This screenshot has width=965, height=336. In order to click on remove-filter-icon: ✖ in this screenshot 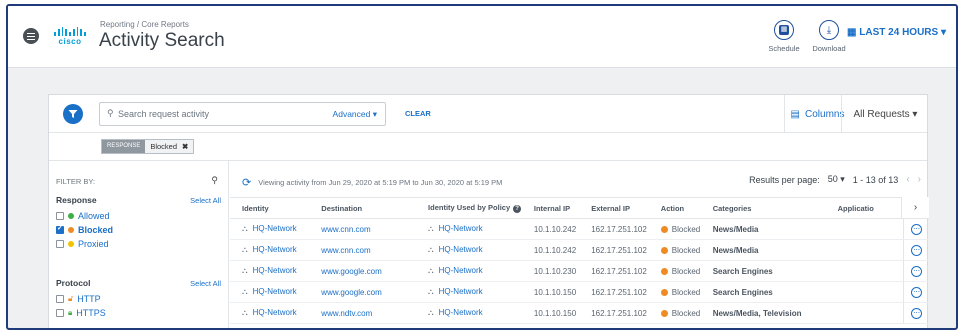, I will do `click(188, 146)`.